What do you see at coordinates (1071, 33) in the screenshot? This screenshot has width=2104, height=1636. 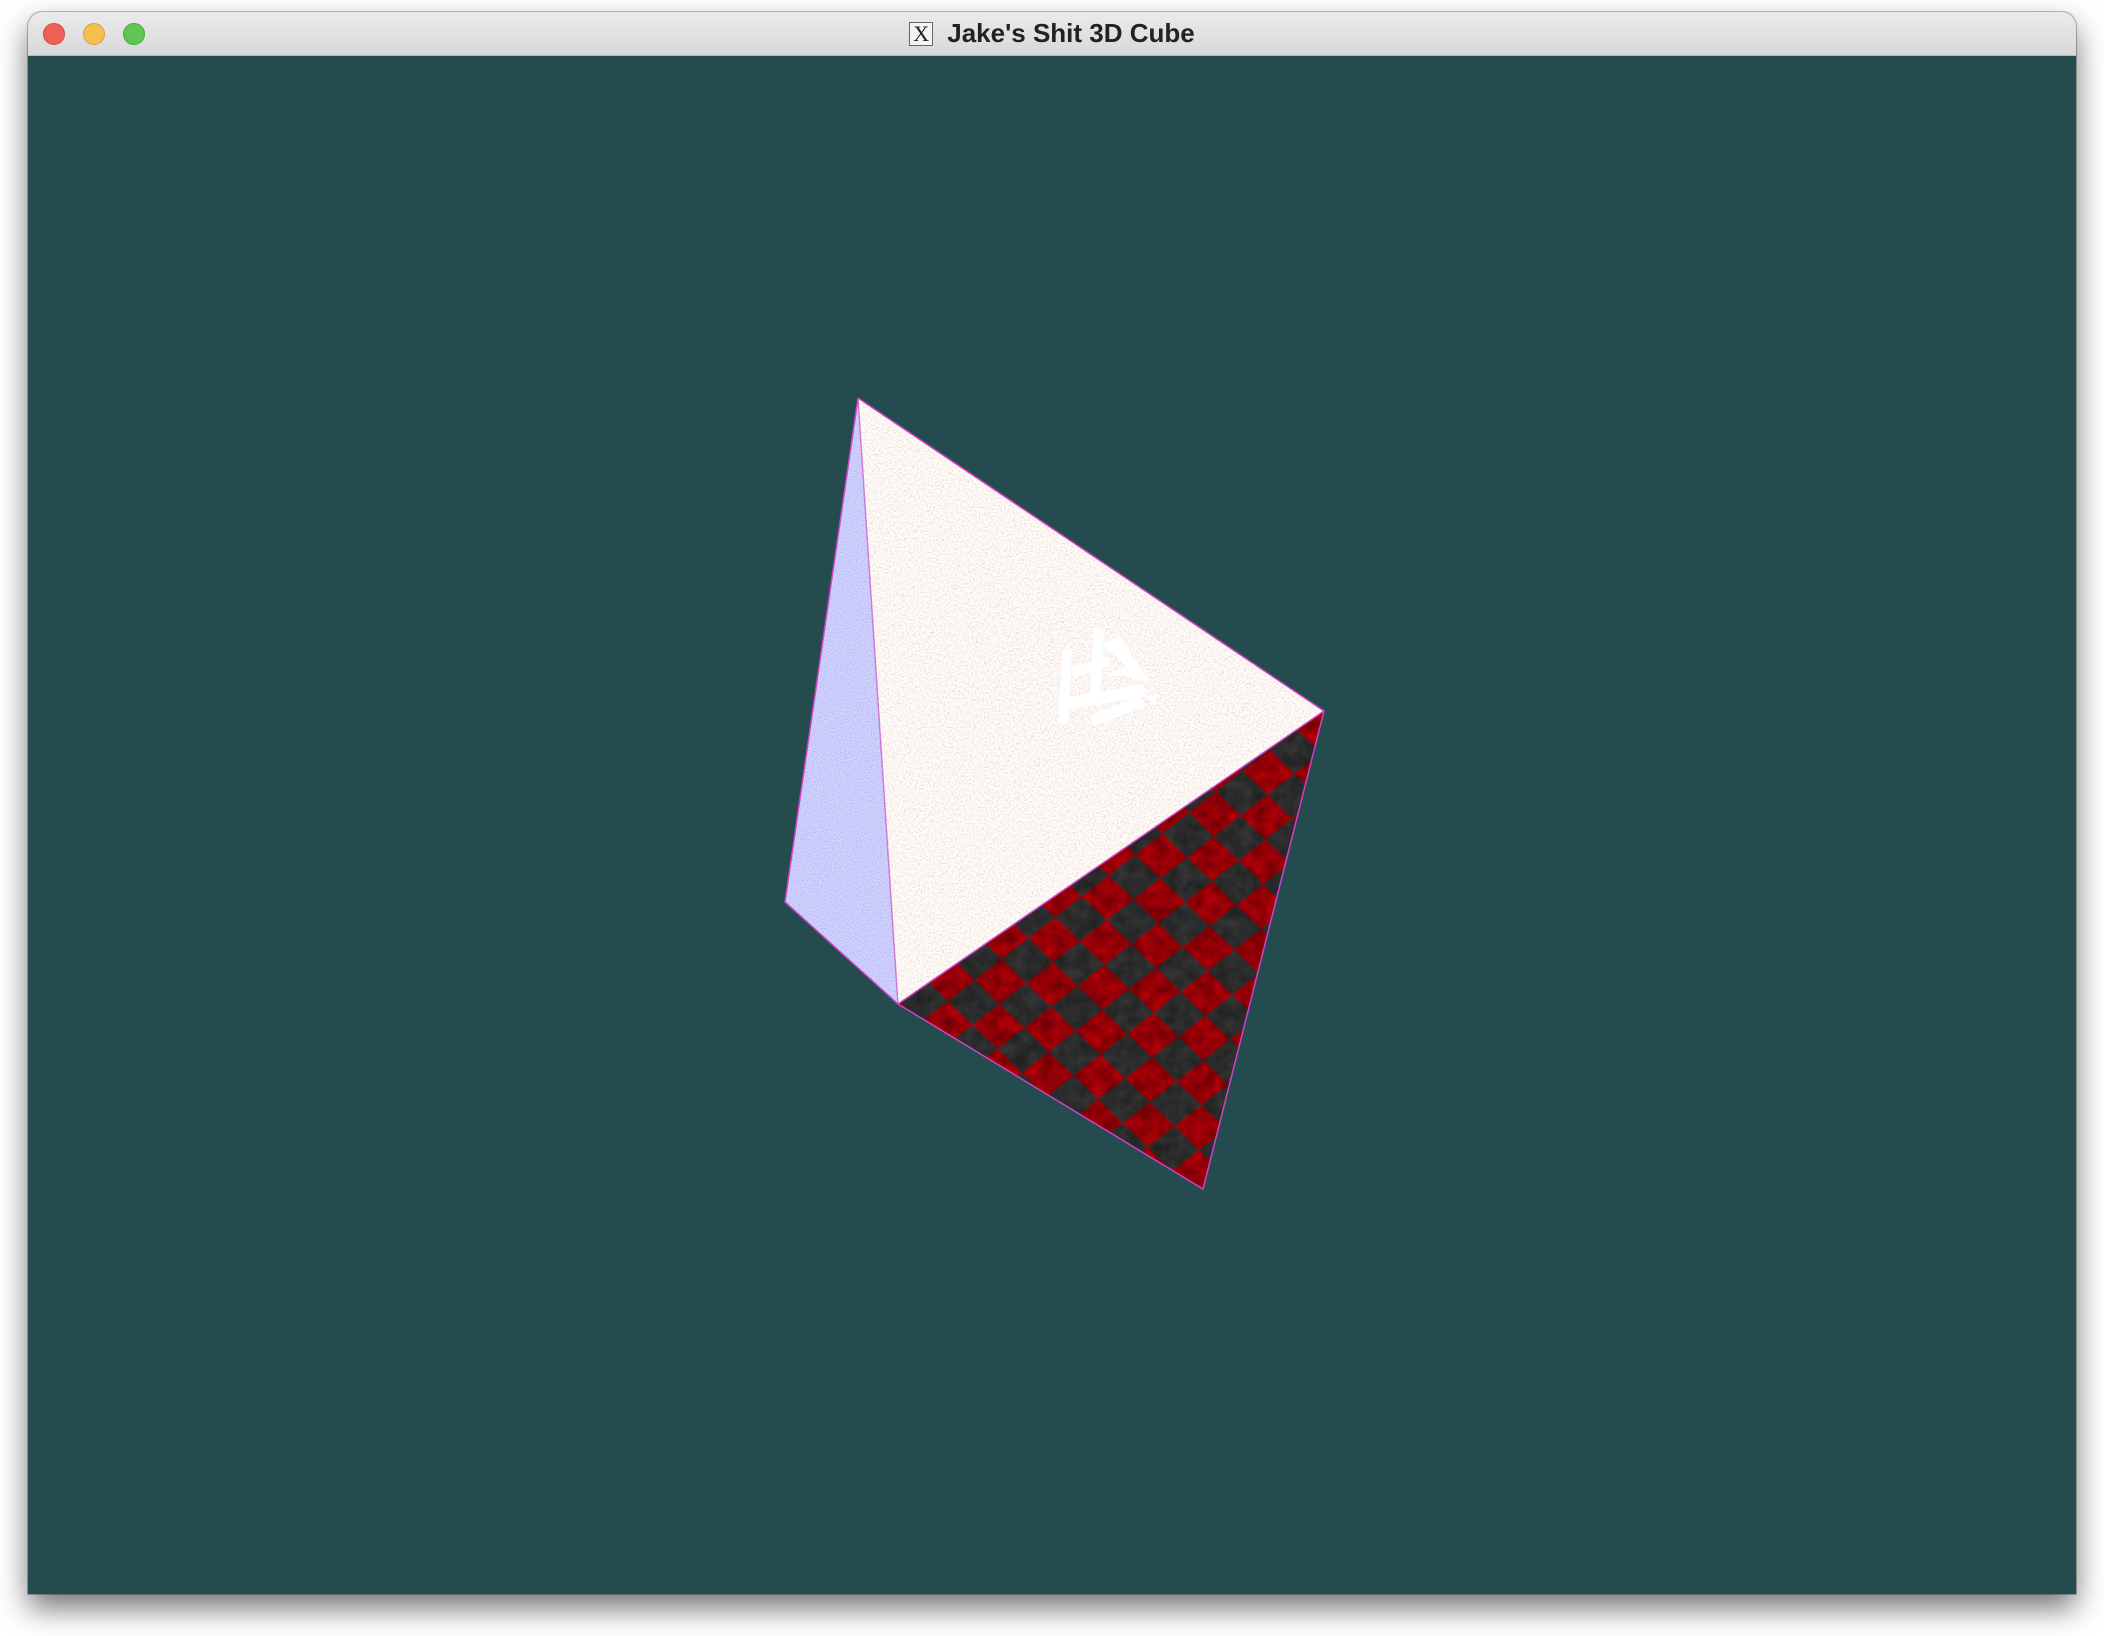 I see `window-title: Jake's Shit 3D Cube` at bounding box center [1071, 33].